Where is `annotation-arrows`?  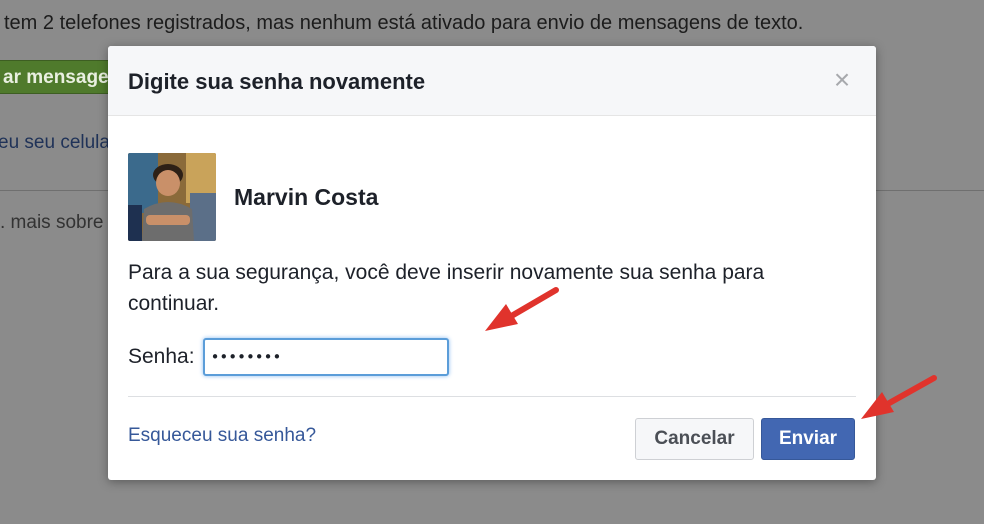 annotation-arrows is located at coordinates (711, 353).